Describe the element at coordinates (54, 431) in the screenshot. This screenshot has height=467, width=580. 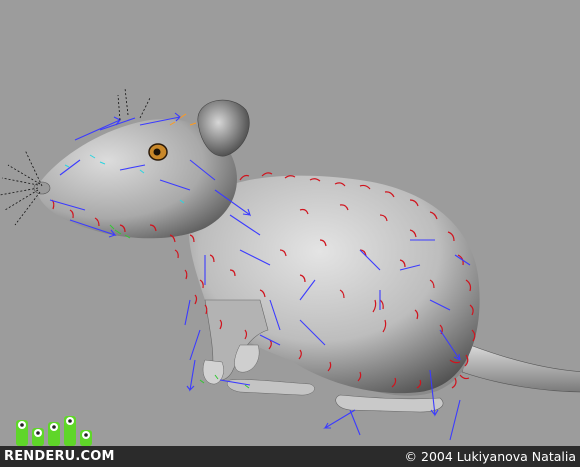
I see `renderu-logo-icon` at that location.